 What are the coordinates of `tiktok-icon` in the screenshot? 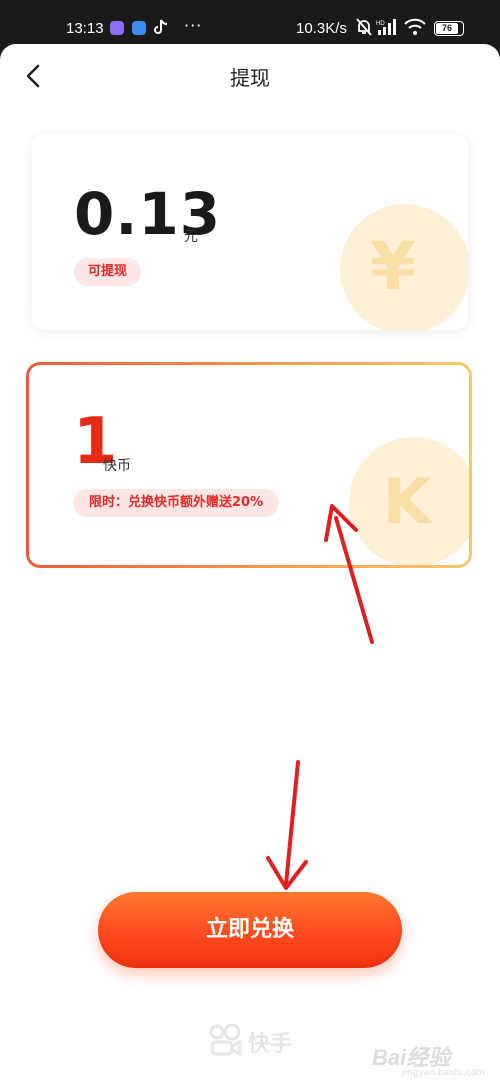 It's located at (161, 29).